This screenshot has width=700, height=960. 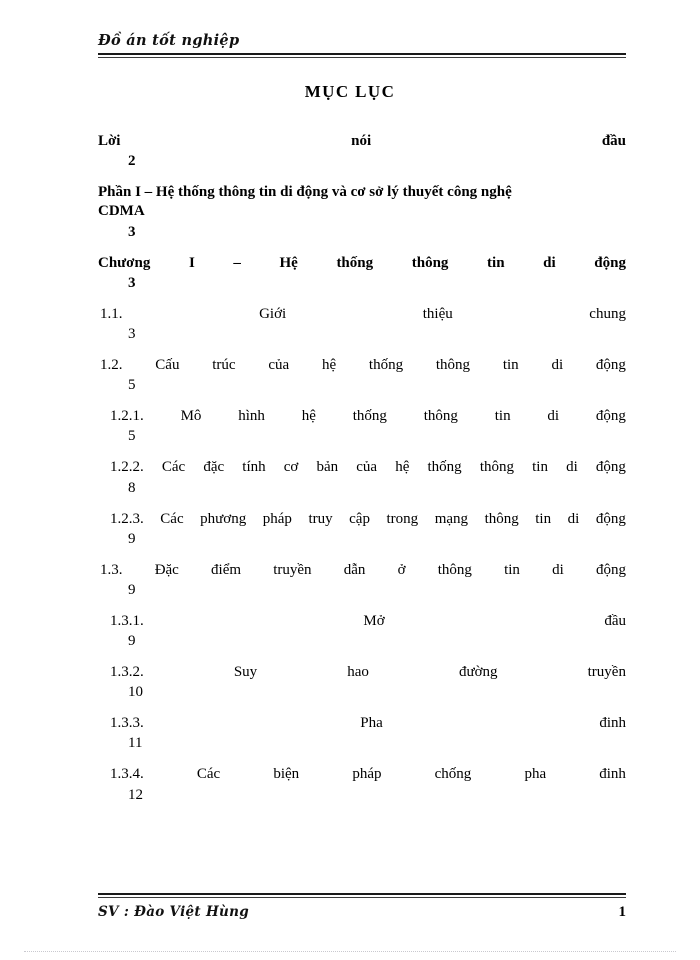 I want to click on toc-entry-word: Giới, so click(x=273, y=313).